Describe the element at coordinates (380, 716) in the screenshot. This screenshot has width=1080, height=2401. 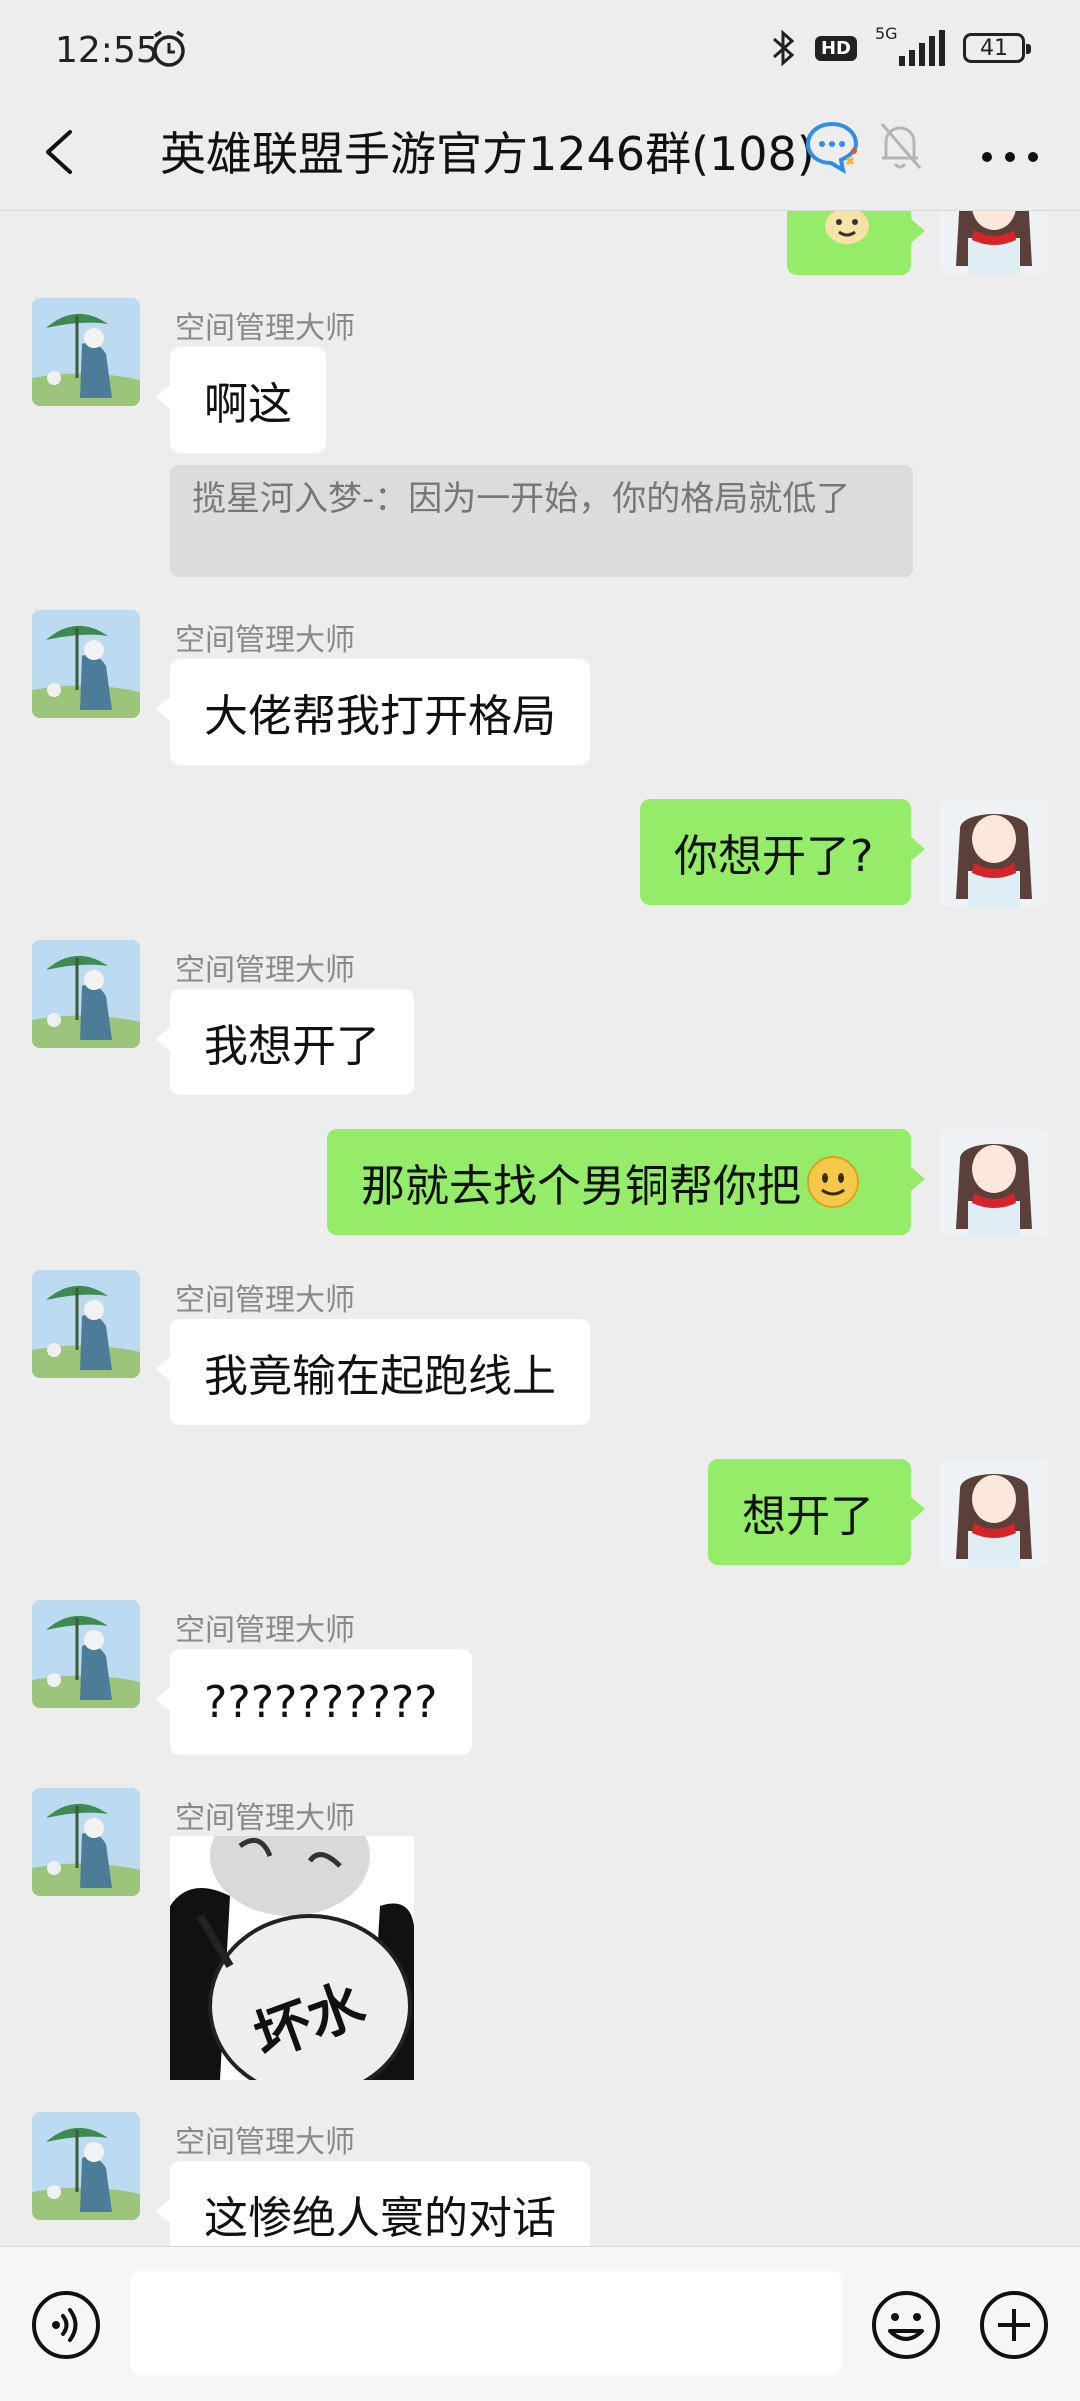
I see `message-text: 大佬帮我打开格局` at that location.